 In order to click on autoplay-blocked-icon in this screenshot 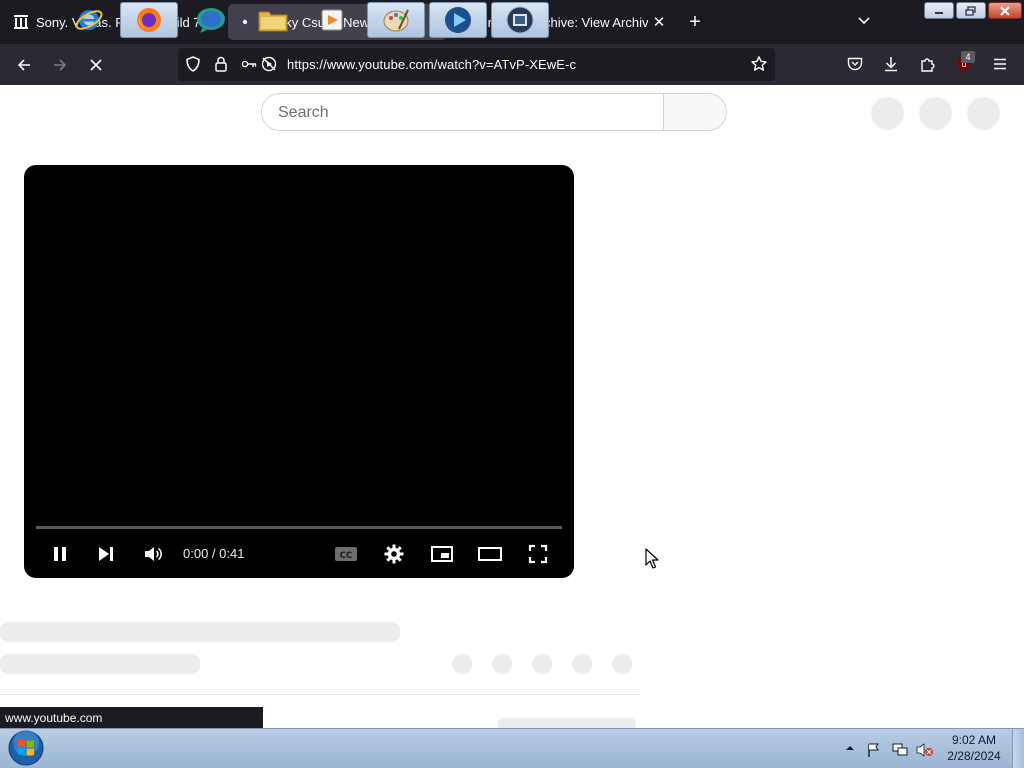, I will do `click(269, 66)`.